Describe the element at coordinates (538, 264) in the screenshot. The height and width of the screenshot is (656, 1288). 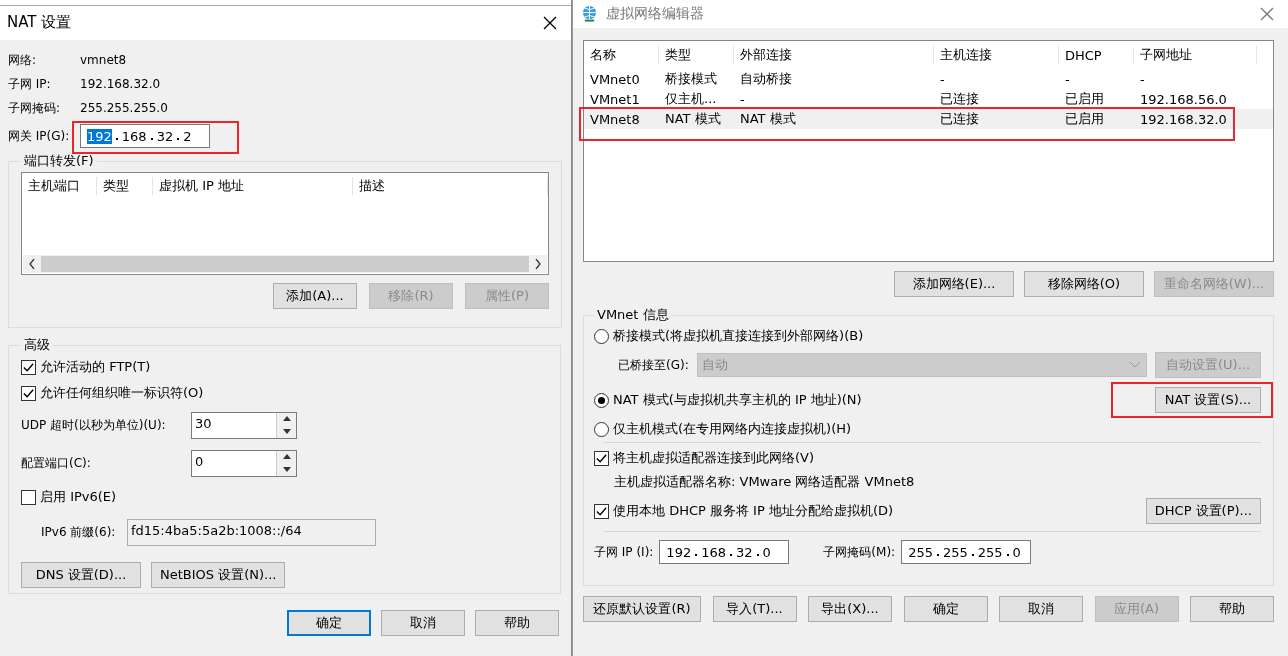
I see `scroll-right-icon` at that location.